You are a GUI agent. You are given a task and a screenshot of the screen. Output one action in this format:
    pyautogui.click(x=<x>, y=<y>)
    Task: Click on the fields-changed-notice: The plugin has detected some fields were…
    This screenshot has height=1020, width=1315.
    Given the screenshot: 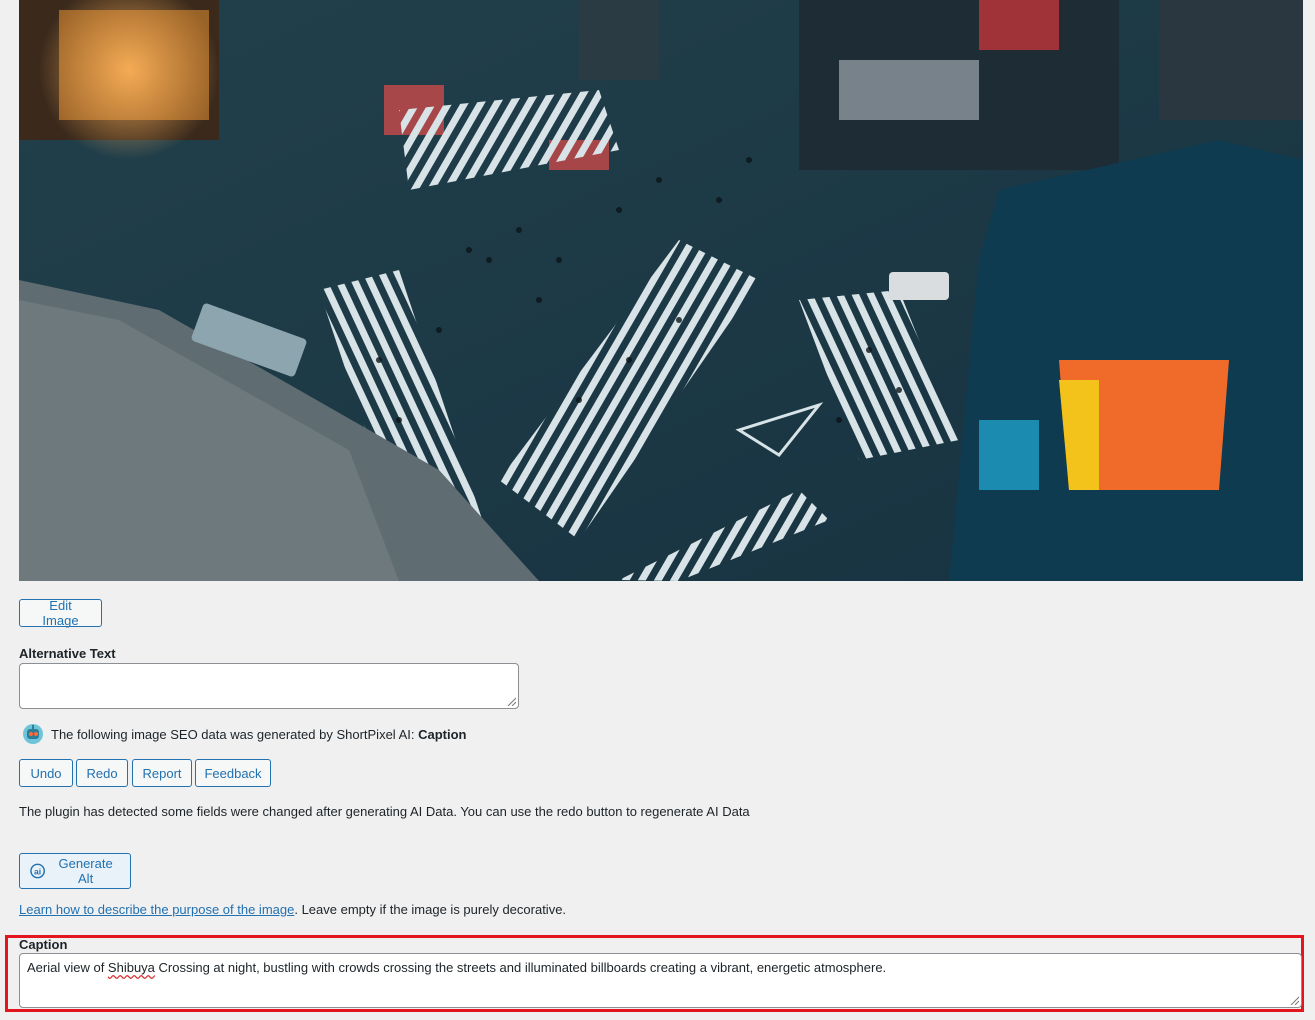 What is the action you would take?
    pyautogui.click(x=384, y=811)
    